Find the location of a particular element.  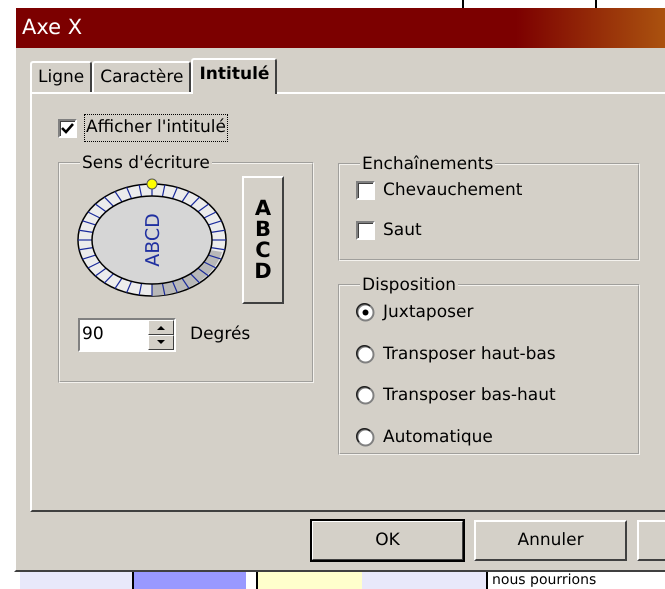

angle-dial is located at coordinates (152, 240).